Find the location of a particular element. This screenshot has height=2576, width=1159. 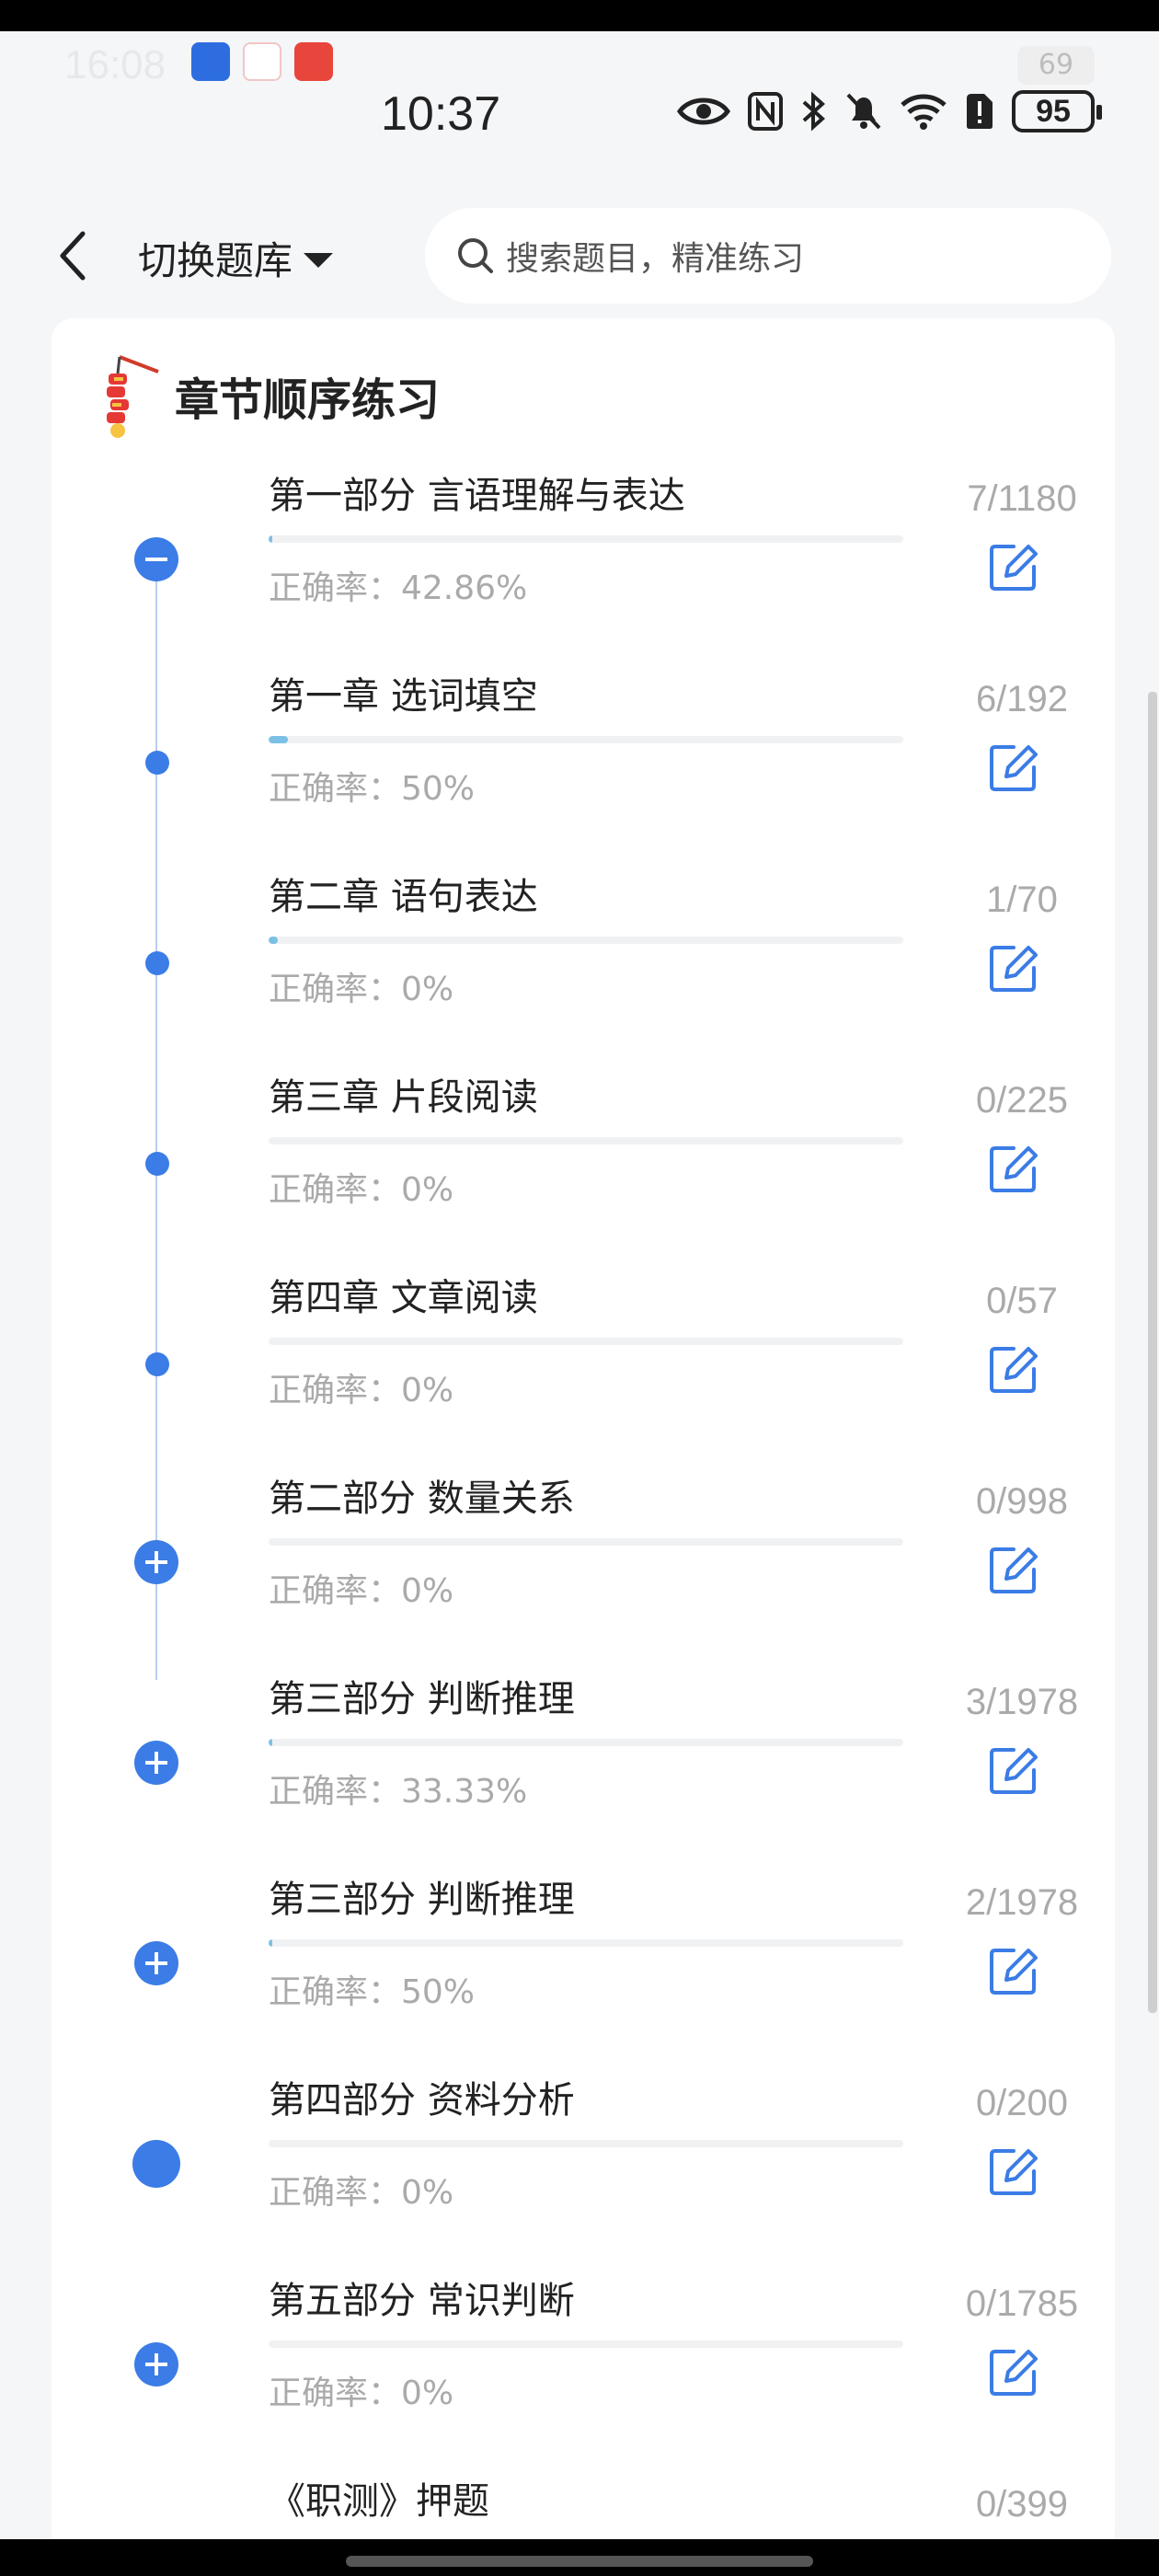

question-count: 0/399 is located at coordinates (1022, 2504).